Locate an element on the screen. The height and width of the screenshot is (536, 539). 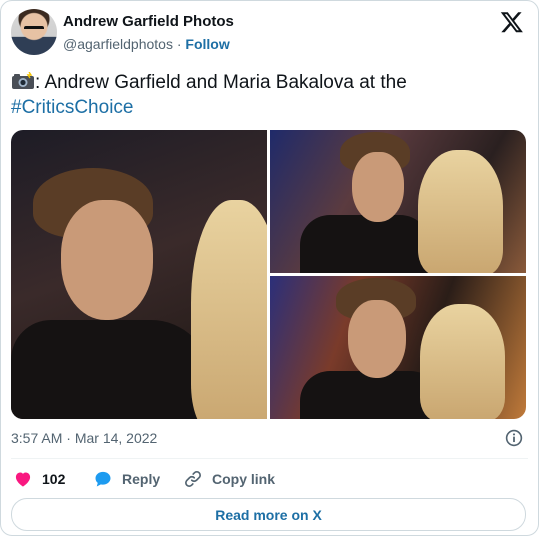
author-handle-row: @agarfieldphotos · Follow is located at coordinates (146, 44).